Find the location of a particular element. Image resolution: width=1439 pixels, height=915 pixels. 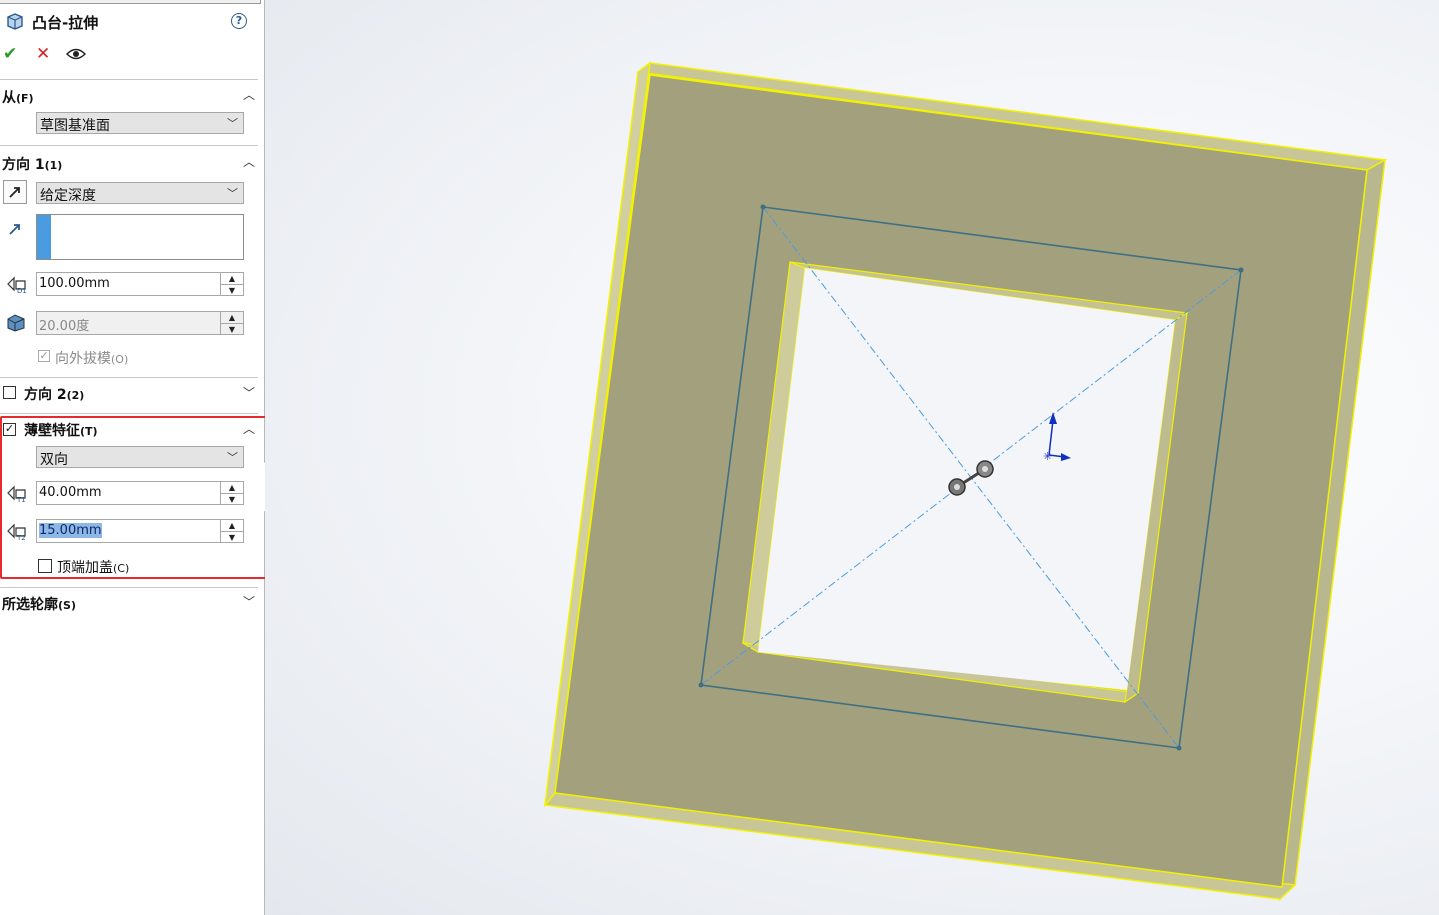

start-condition-value: 草图基准面 is located at coordinates (75, 126).